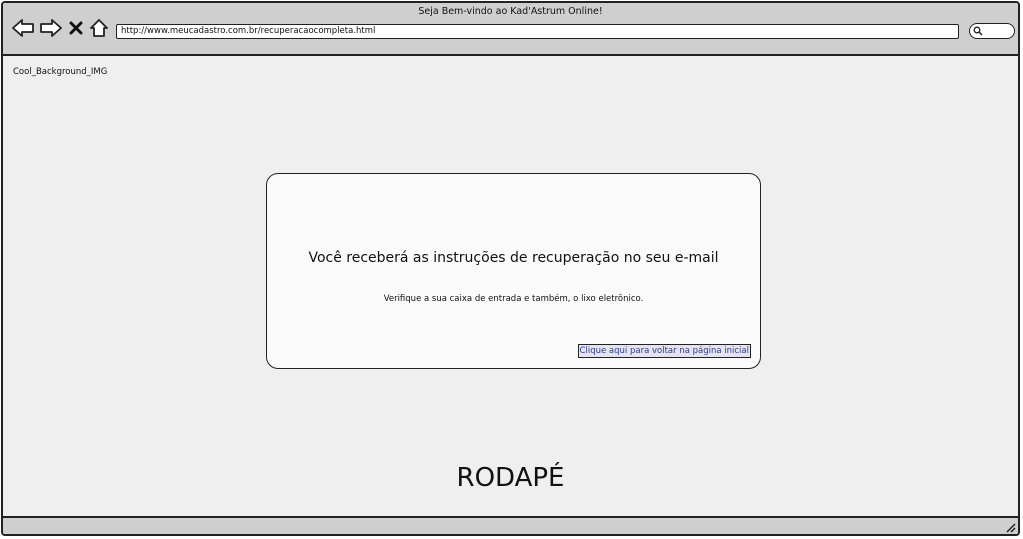 The height and width of the screenshot is (539, 1023). What do you see at coordinates (23, 28) in the screenshot?
I see `arrow-left-icon` at bounding box center [23, 28].